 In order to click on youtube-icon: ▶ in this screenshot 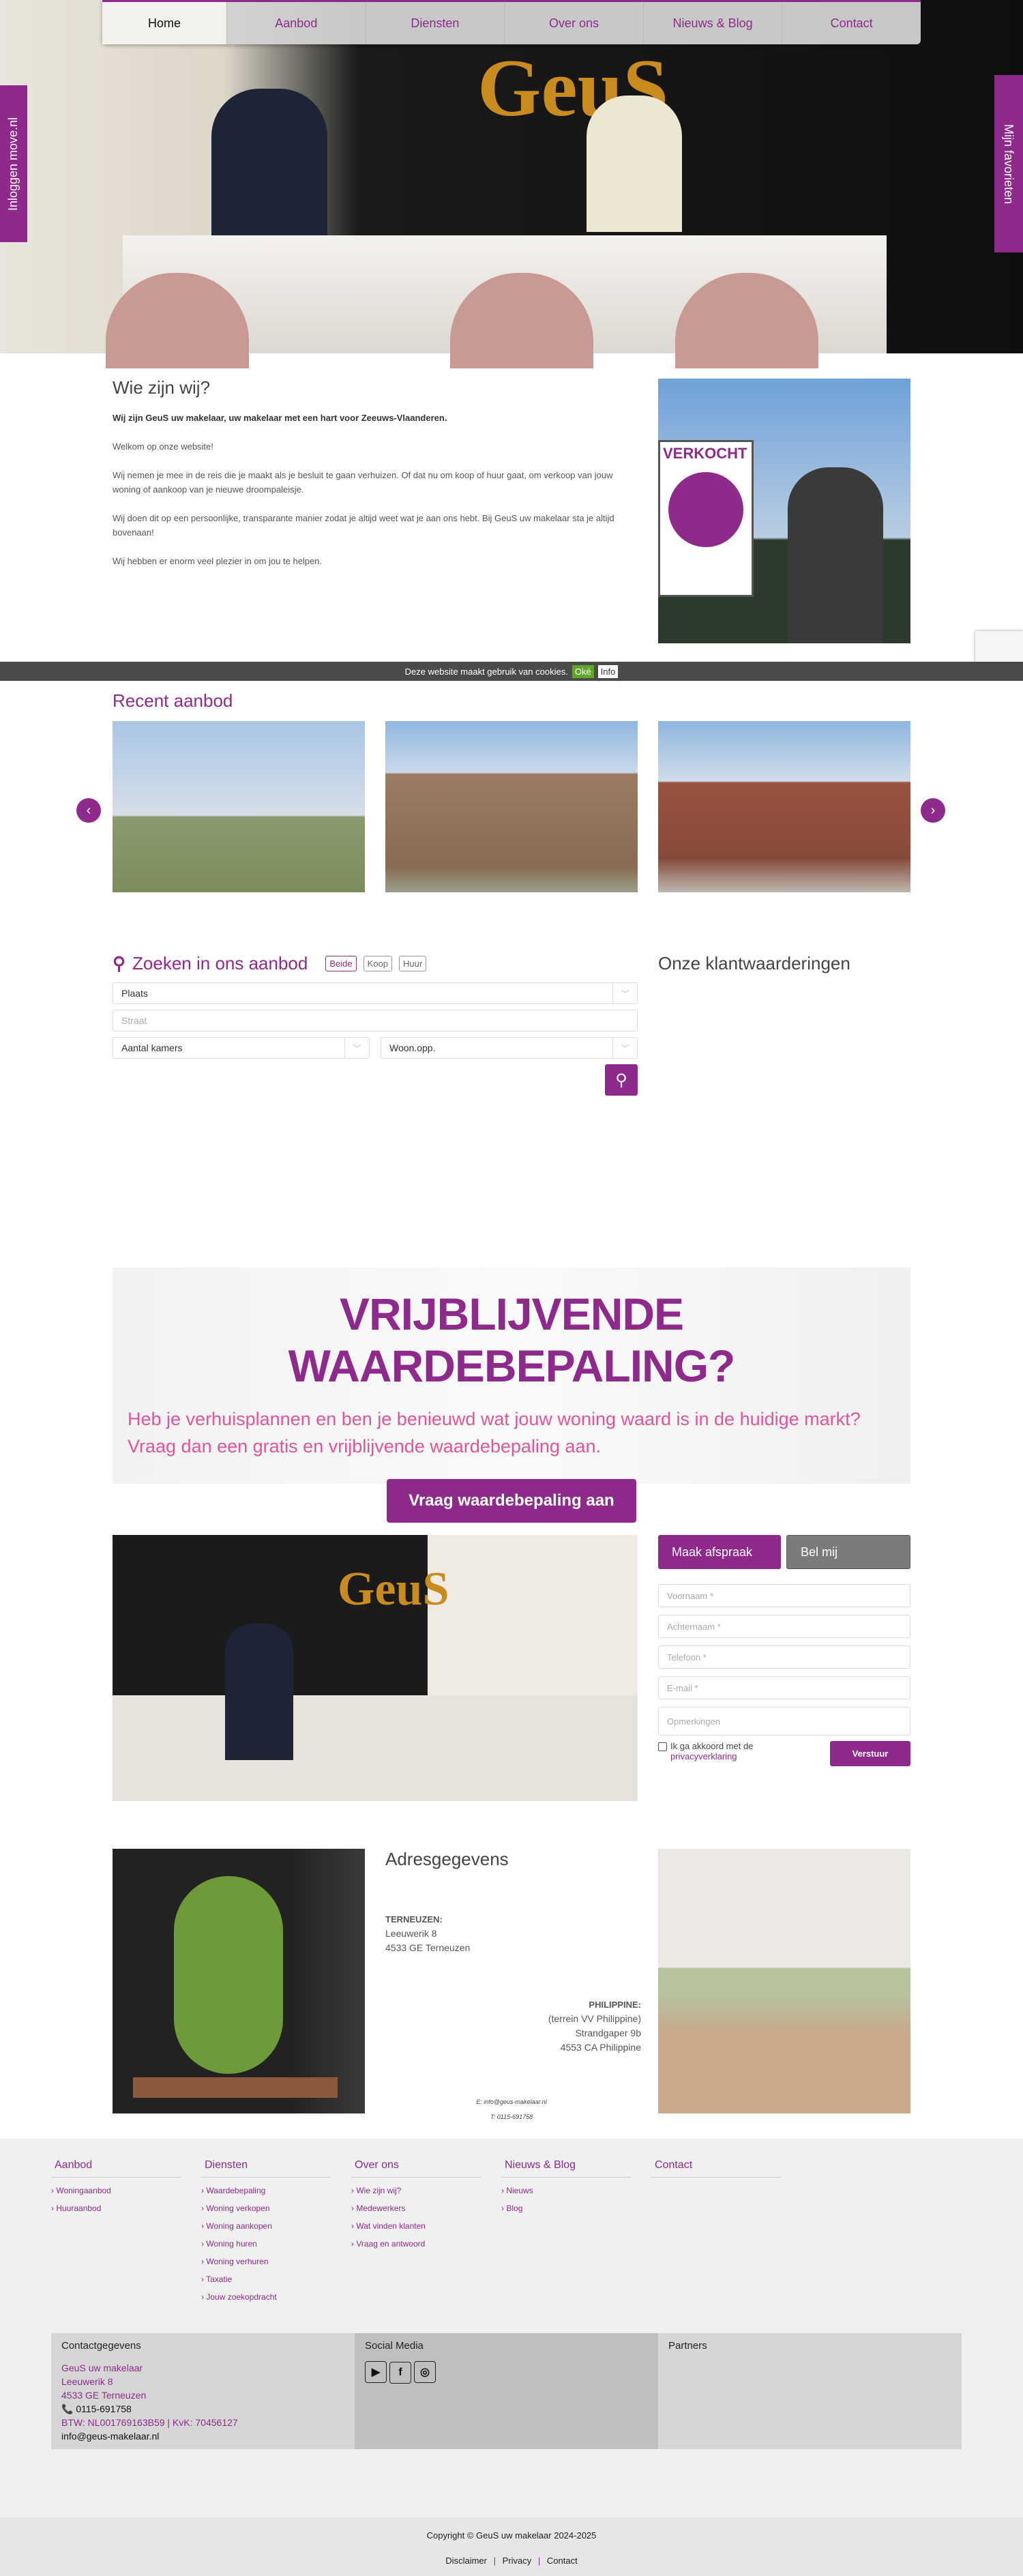, I will do `click(376, 2372)`.